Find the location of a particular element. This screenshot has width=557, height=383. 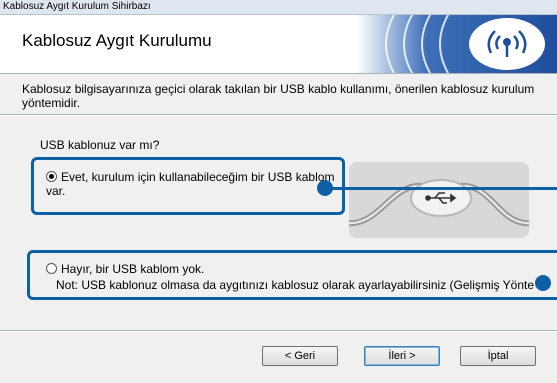

back-button: < Geri is located at coordinates (300, 356).